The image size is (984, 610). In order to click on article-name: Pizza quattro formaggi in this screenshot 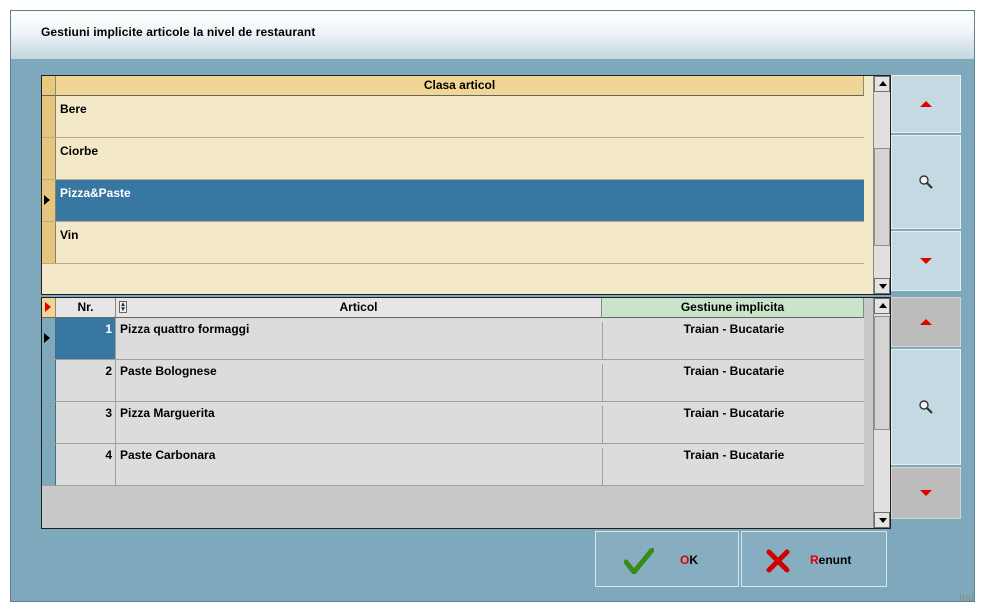, I will do `click(184, 329)`.